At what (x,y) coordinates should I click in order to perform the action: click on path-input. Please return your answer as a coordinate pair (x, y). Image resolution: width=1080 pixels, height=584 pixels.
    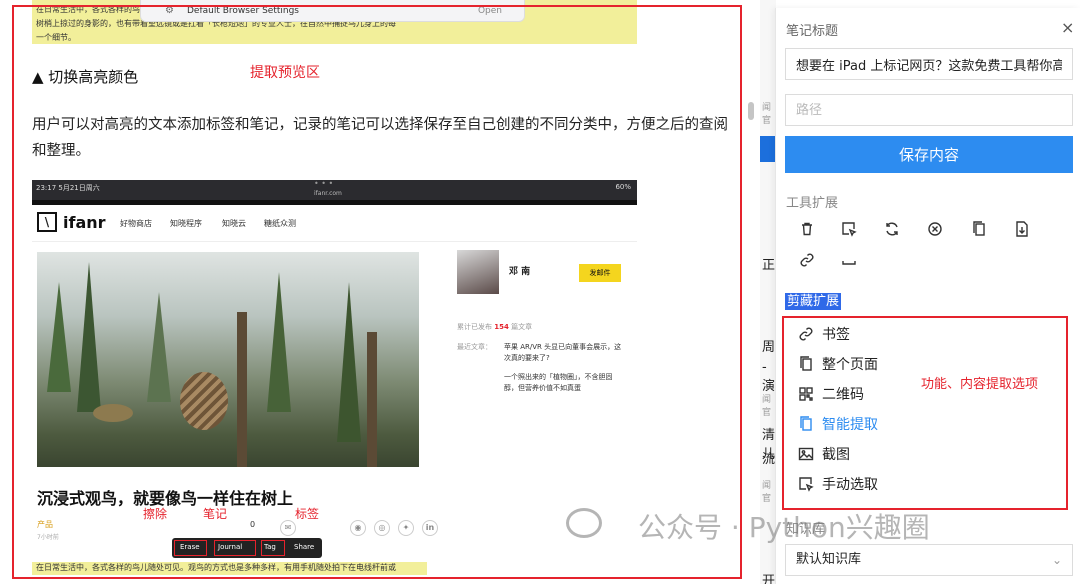
    Looking at the image, I should click on (929, 110).